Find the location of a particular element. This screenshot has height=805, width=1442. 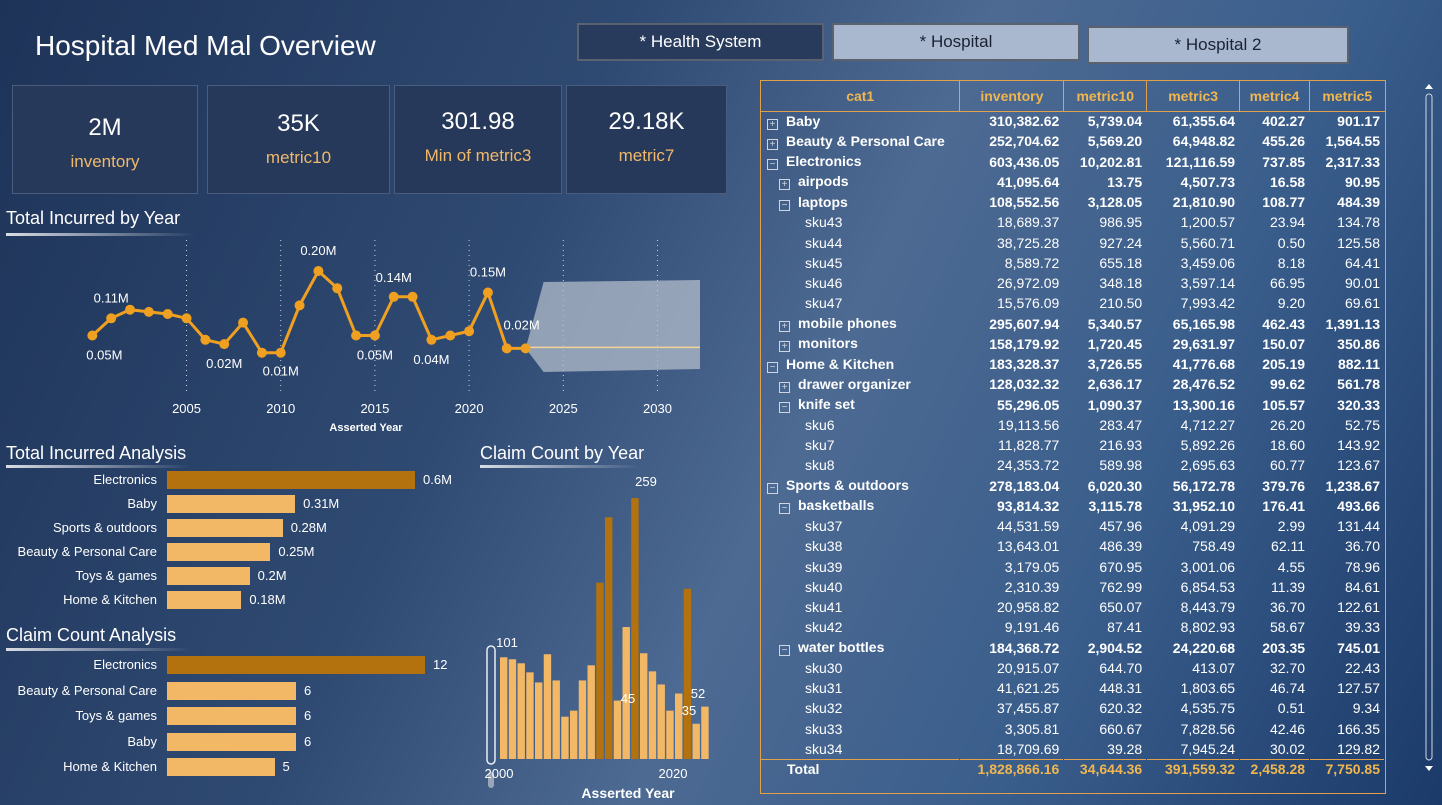

table-row: sku39 3,179.05 670.95 3,001.06 4.55 78.96 is located at coordinates (1073, 567).